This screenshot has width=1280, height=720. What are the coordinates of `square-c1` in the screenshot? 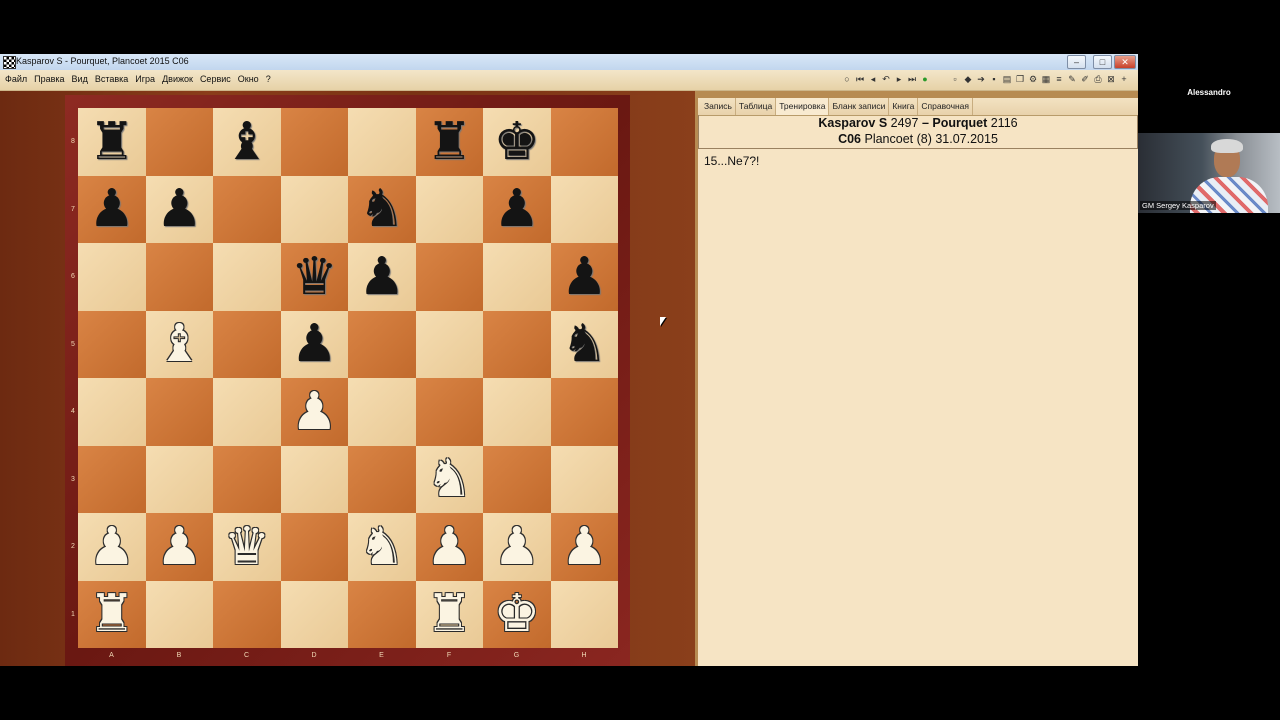 It's located at (247, 614).